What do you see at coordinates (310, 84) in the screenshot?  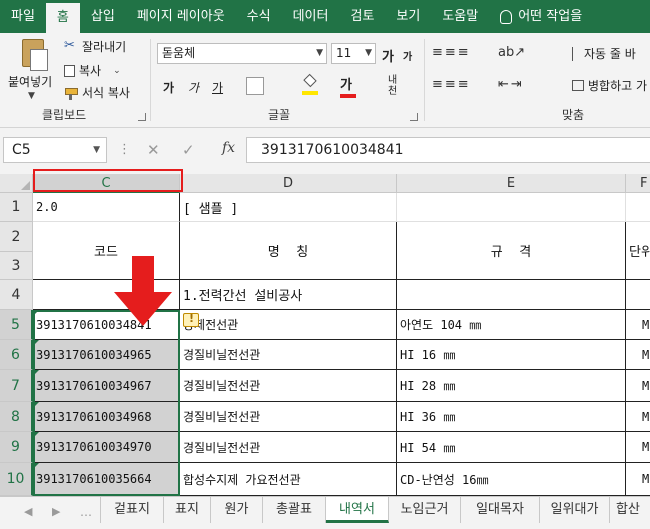 I see `fill-color-icon` at bounding box center [310, 84].